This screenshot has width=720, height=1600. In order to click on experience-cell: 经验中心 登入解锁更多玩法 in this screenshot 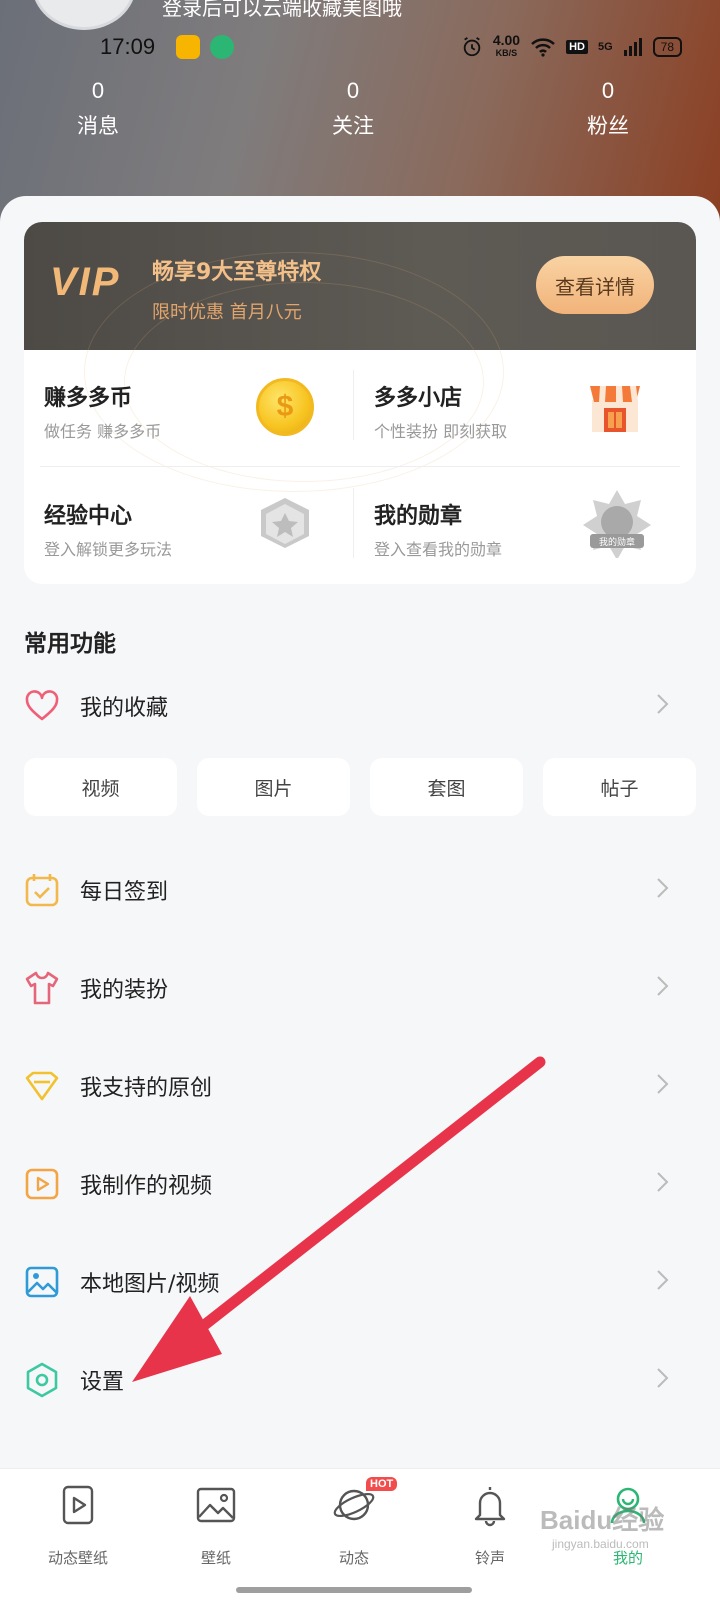, I will do `click(184, 523)`.